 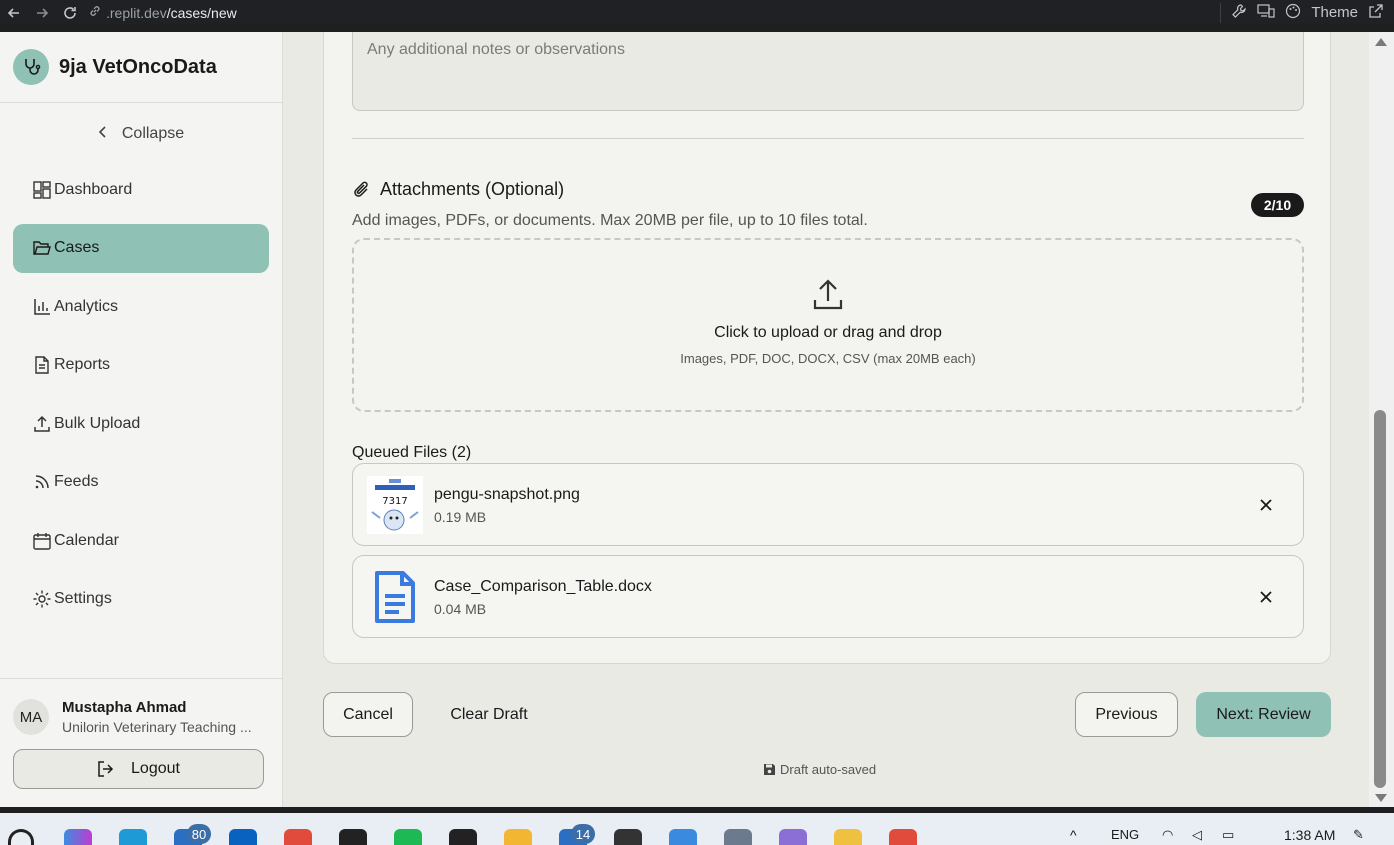 What do you see at coordinates (138, 66) in the screenshot?
I see `brand-name: 9ja VetOncoData` at bounding box center [138, 66].